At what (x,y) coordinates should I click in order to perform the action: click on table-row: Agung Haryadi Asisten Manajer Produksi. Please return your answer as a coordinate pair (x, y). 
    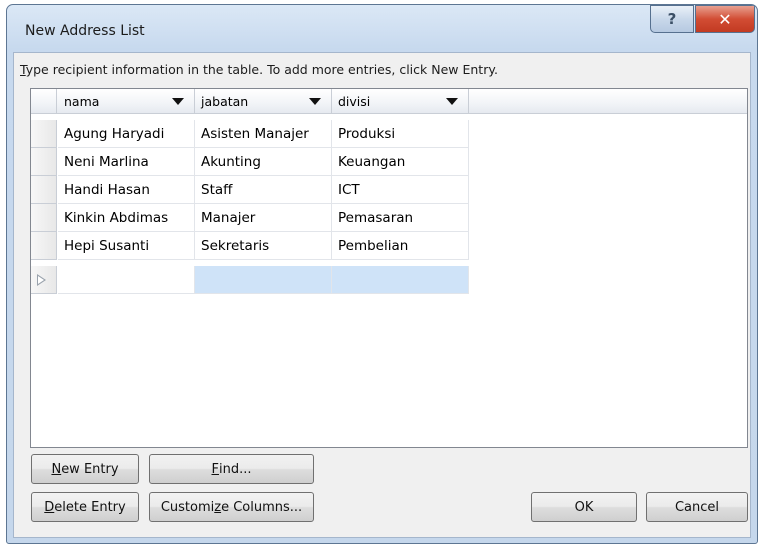
    Looking at the image, I should click on (250, 134).